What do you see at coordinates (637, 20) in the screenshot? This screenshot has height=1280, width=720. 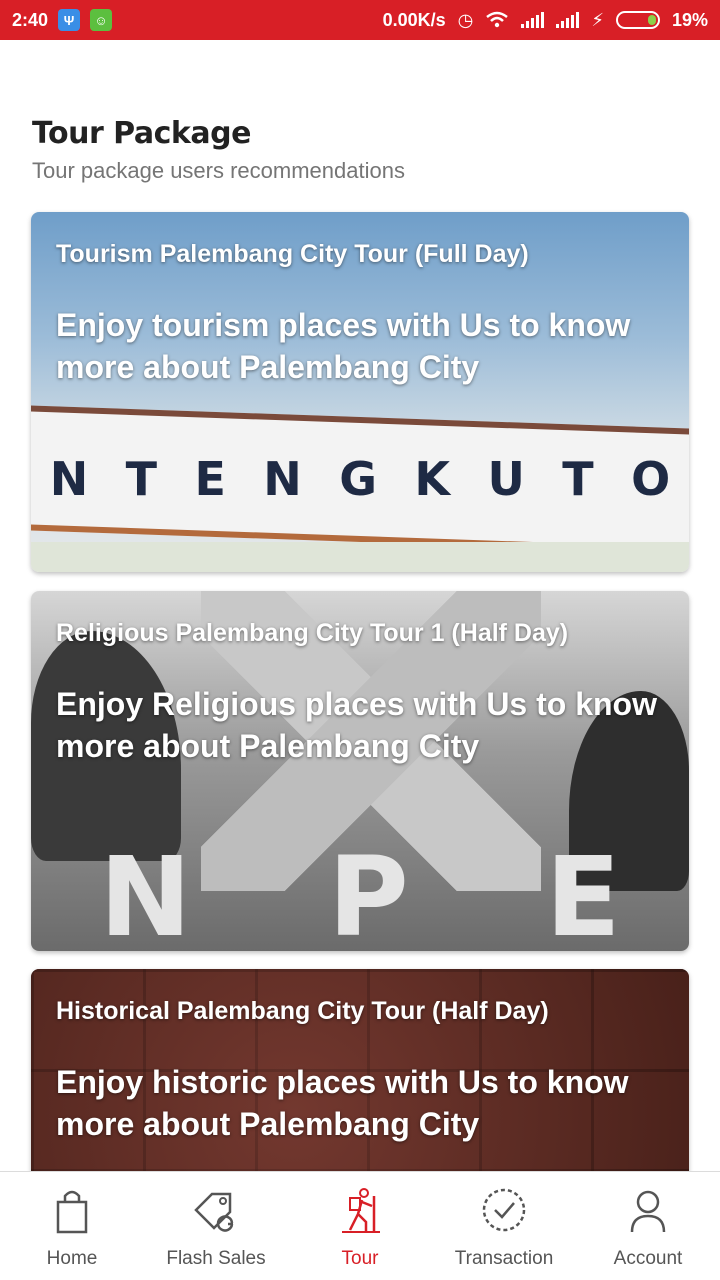 I see `battery-icon` at bounding box center [637, 20].